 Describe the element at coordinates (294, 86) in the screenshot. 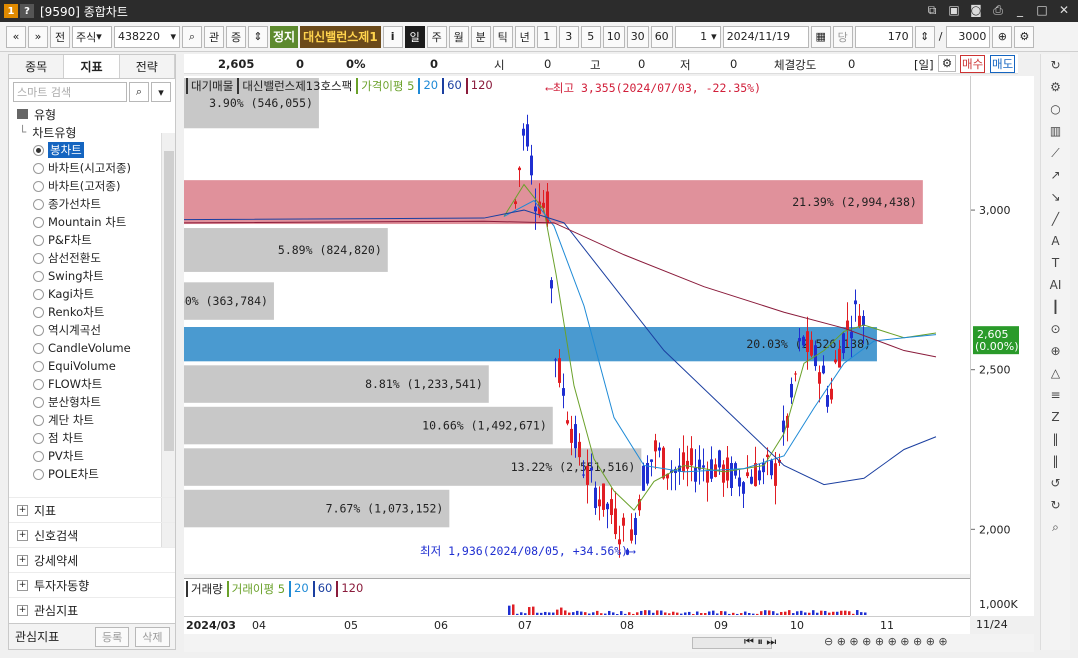

I see `legend-stock-name: 대신밸런스제13호스팩` at that location.